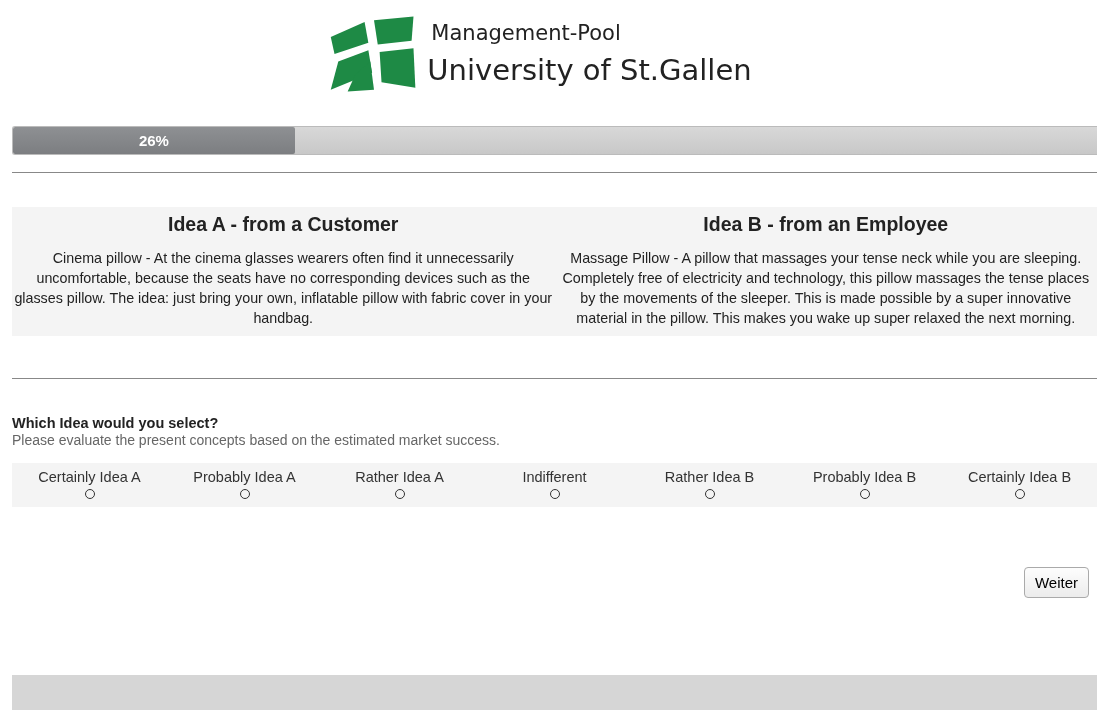  What do you see at coordinates (283, 224) in the screenshot?
I see `idea-title: Idea A - from a Customer` at bounding box center [283, 224].